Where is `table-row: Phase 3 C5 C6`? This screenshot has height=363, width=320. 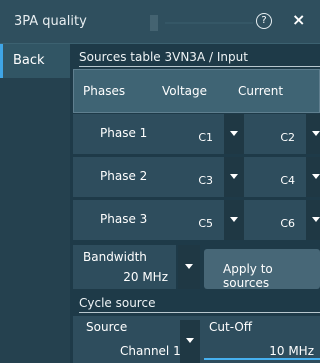 table-row: Phase 3 C5 C6 is located at coordinates (196, 220).